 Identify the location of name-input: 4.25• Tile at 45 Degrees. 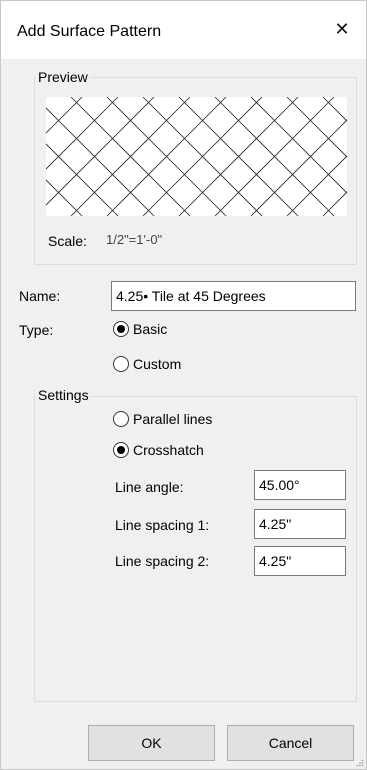
(233, 296).